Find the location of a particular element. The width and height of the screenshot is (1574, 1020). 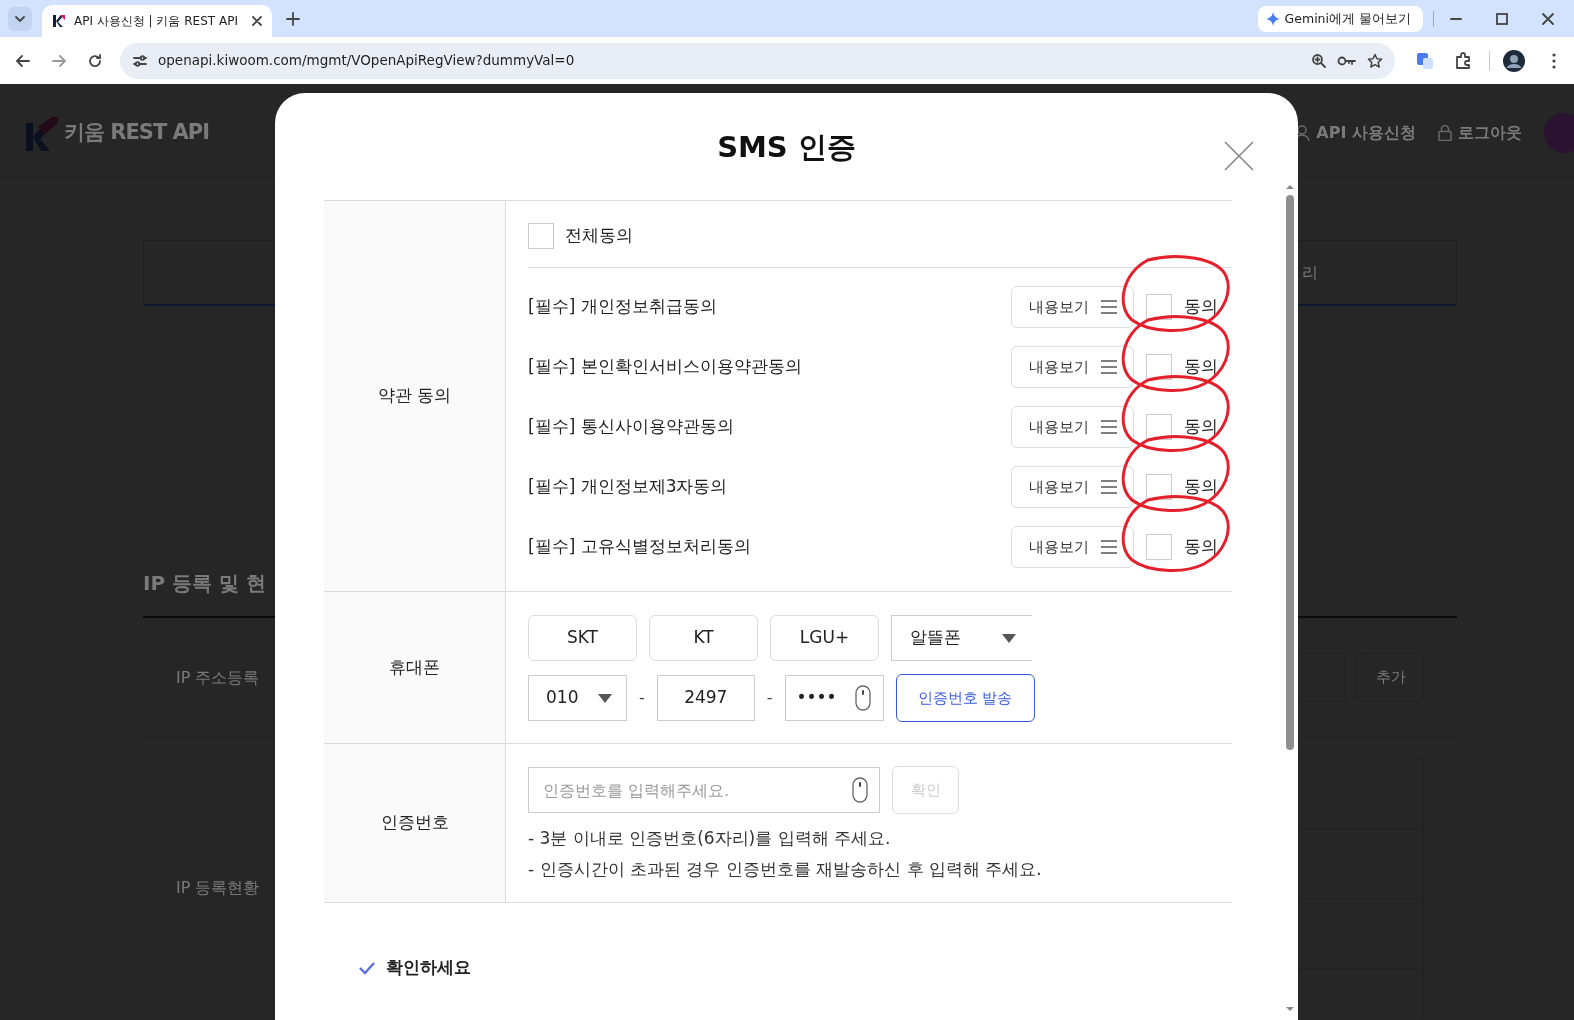

terms-label: [필수] 고유식별정보처리동의 is located at coordinates (639, 547).